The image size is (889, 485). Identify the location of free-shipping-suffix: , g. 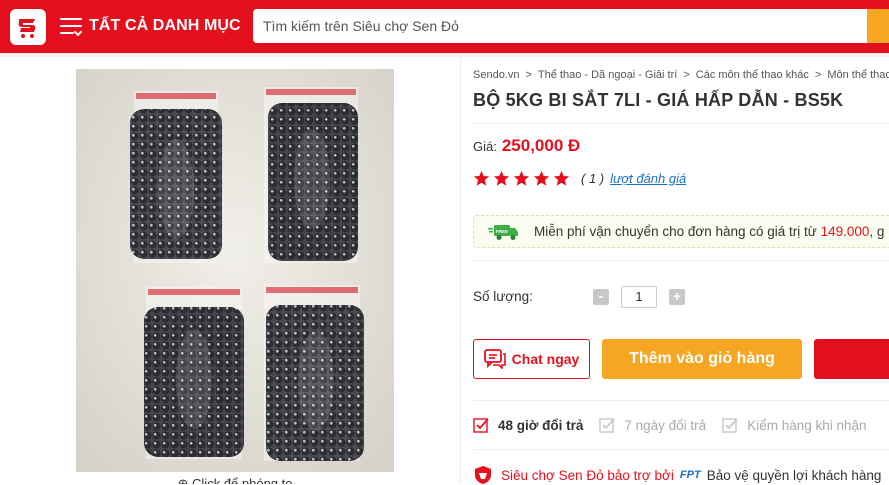
(877, 231).